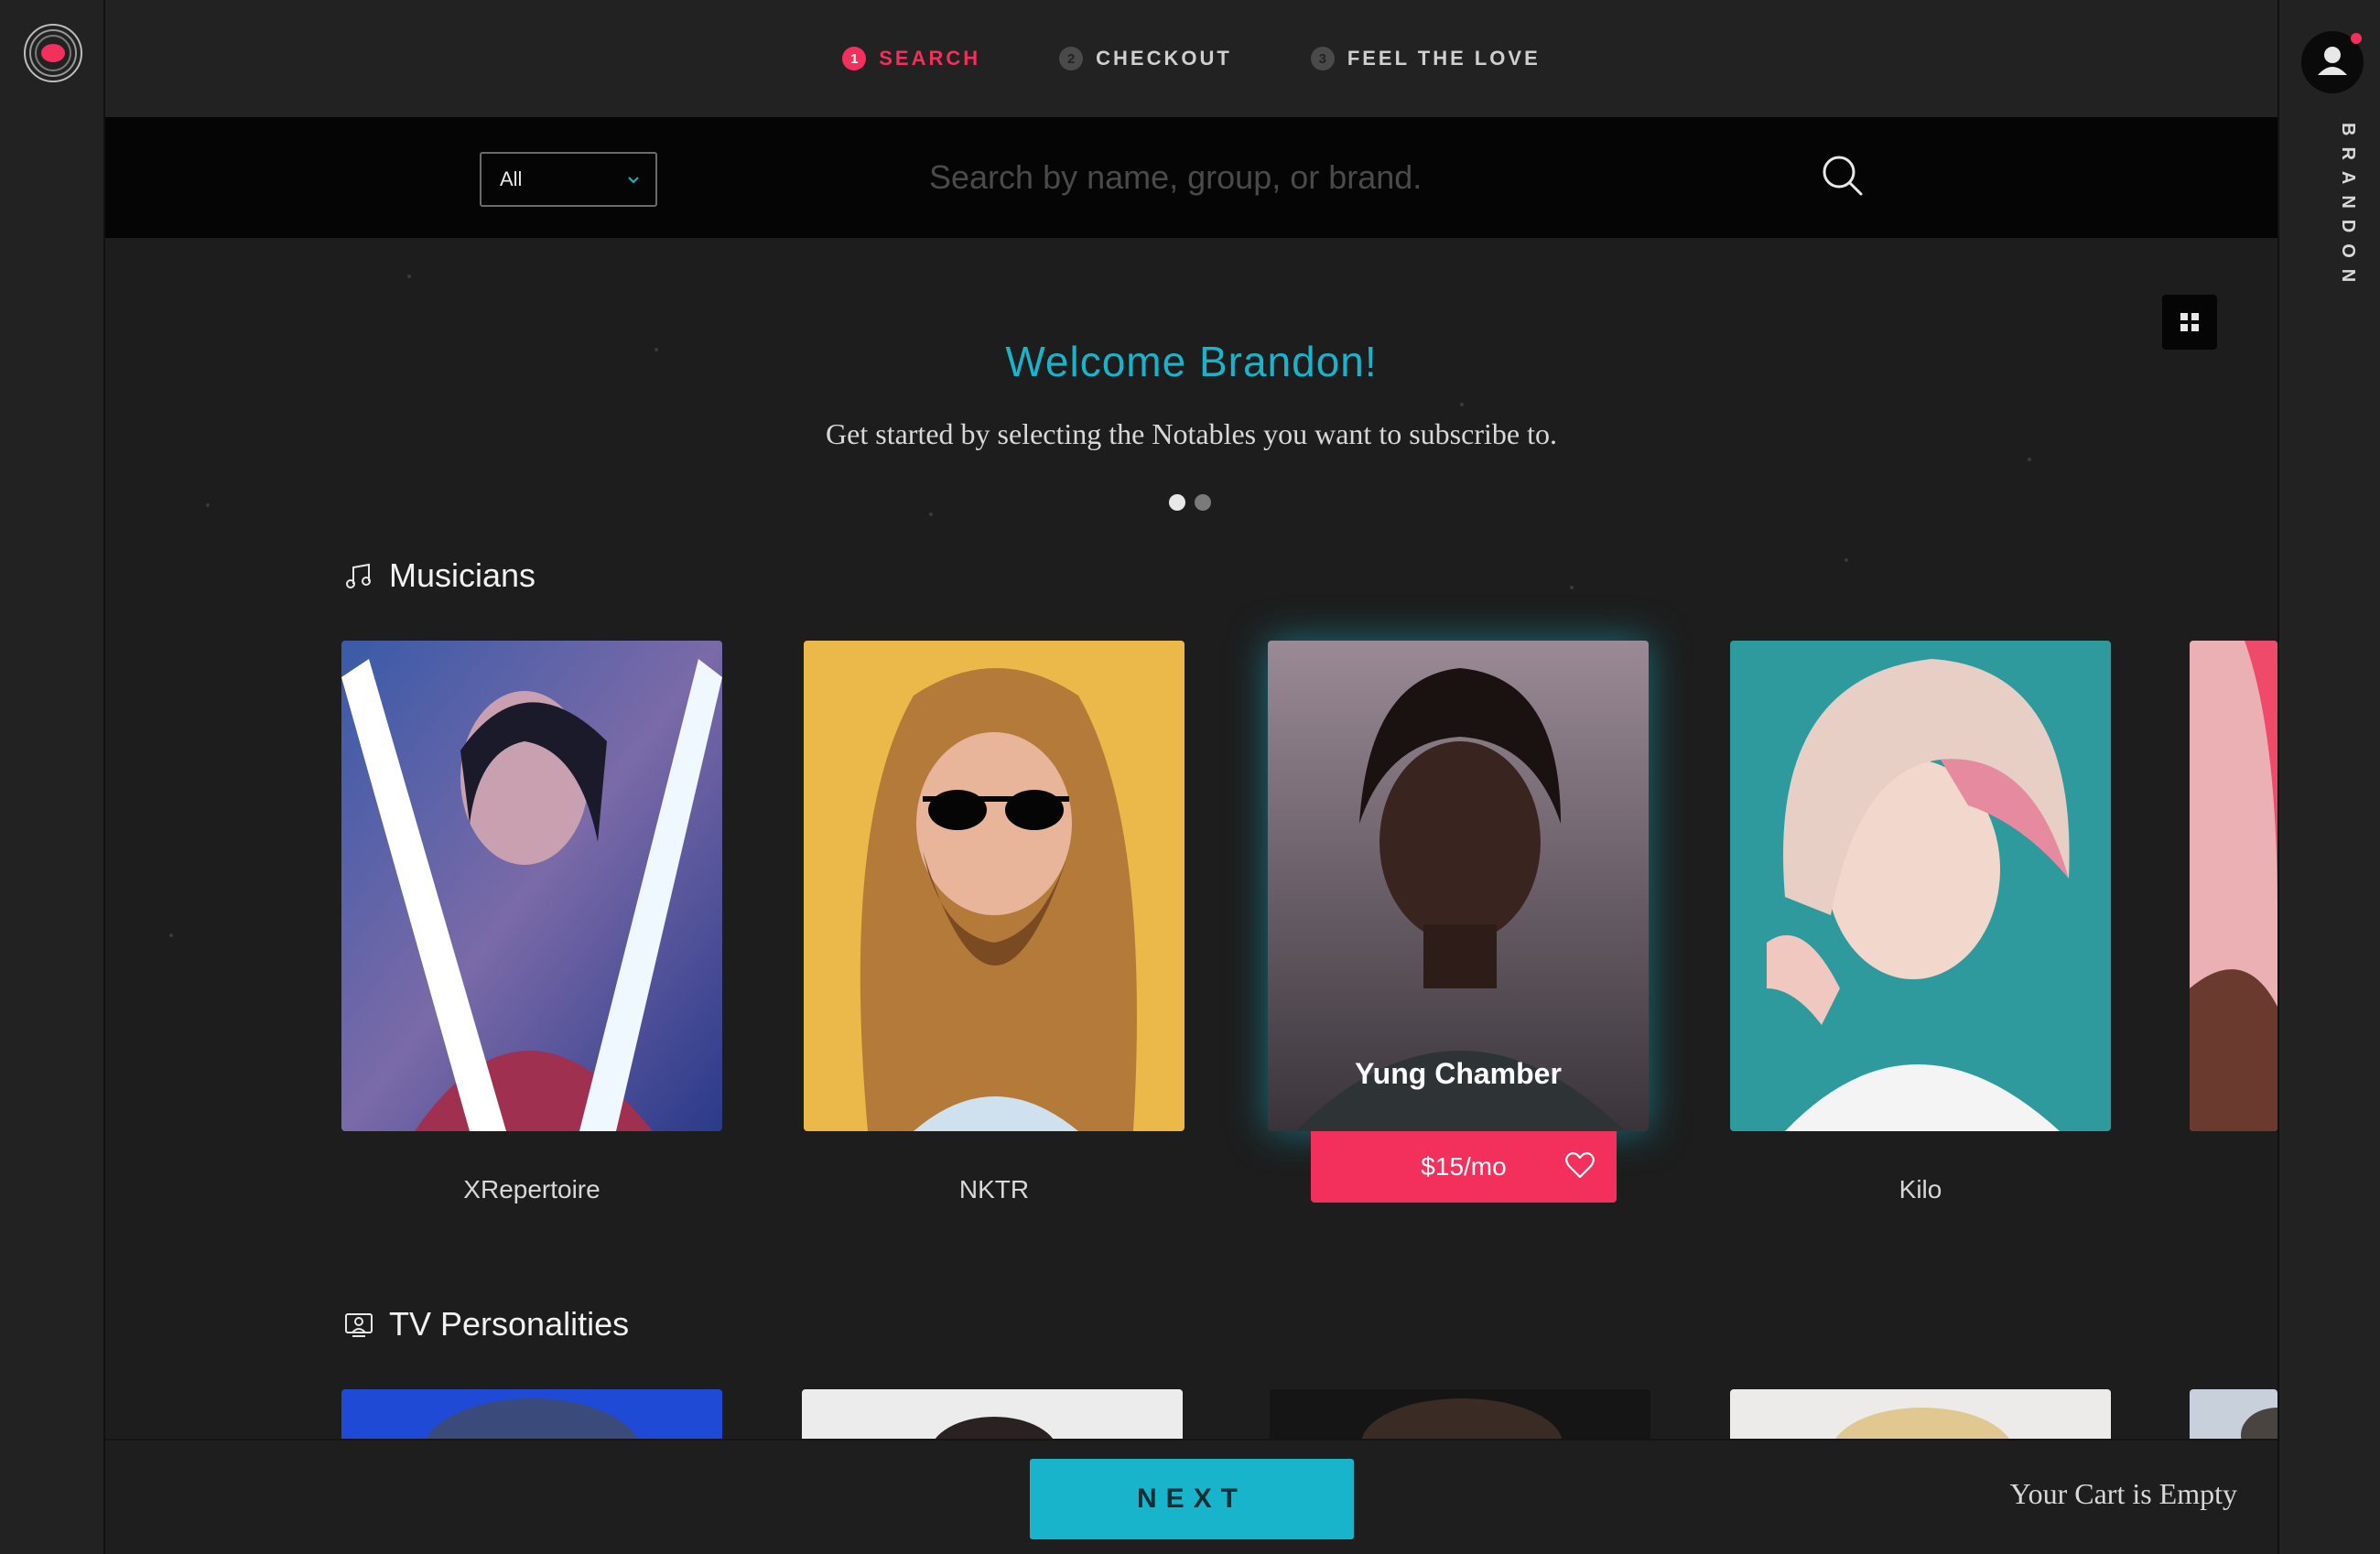 The image size is (2380, 1554). I want to click on step-label: SEARCH, so click(930, 58).